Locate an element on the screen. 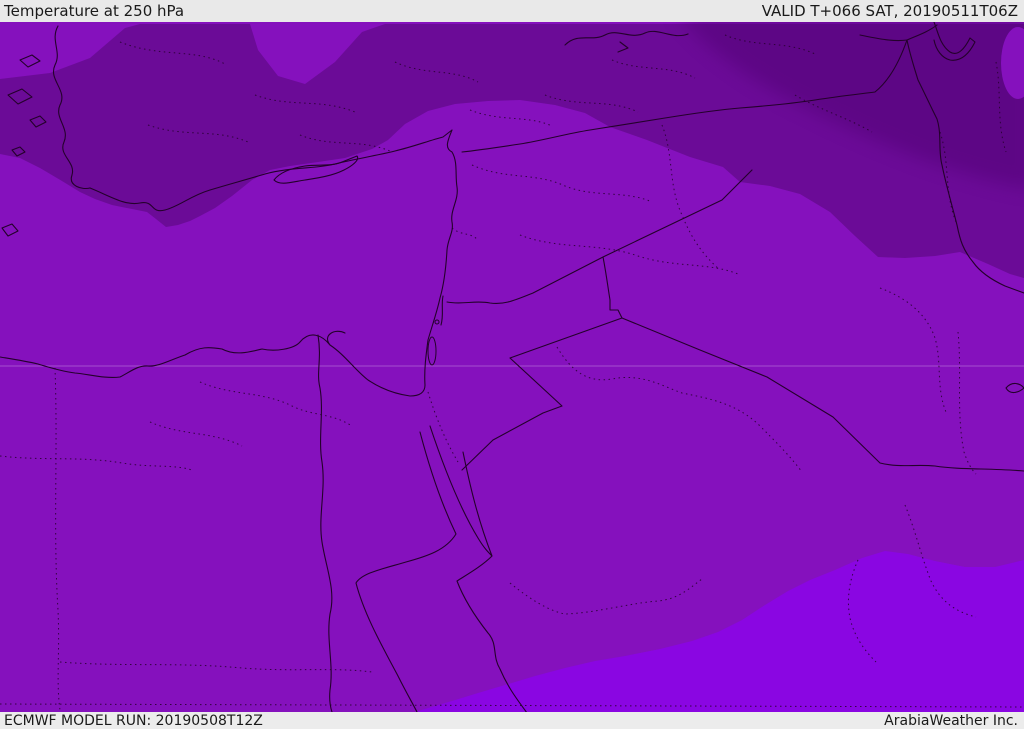  map-title: Temperature at 250 hPa is located at coordinates (94, 11).